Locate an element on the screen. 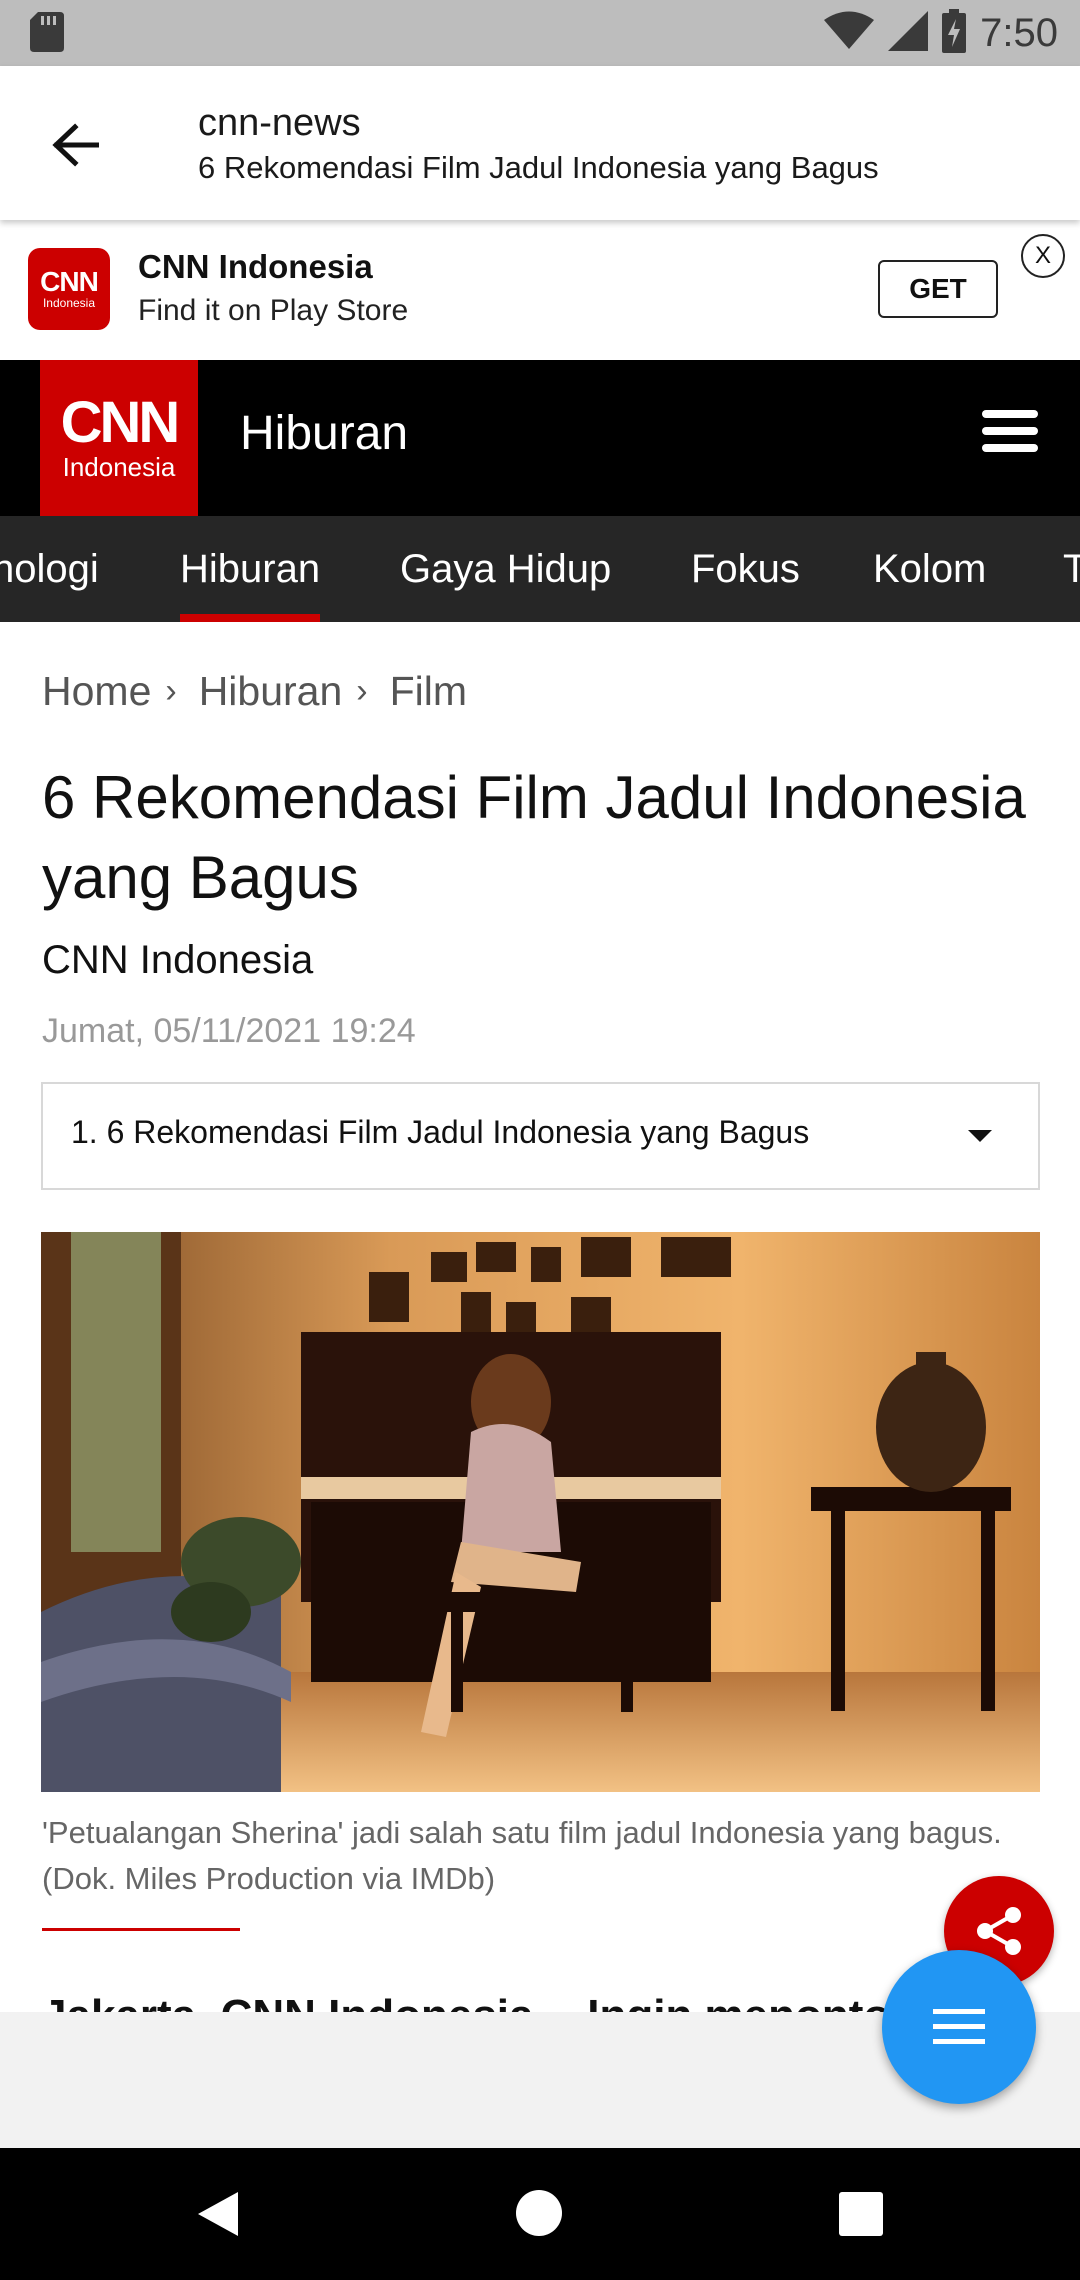 The image size is (1080, 2280). tab-kolom: Kolom is located at coordinates (929, 569).